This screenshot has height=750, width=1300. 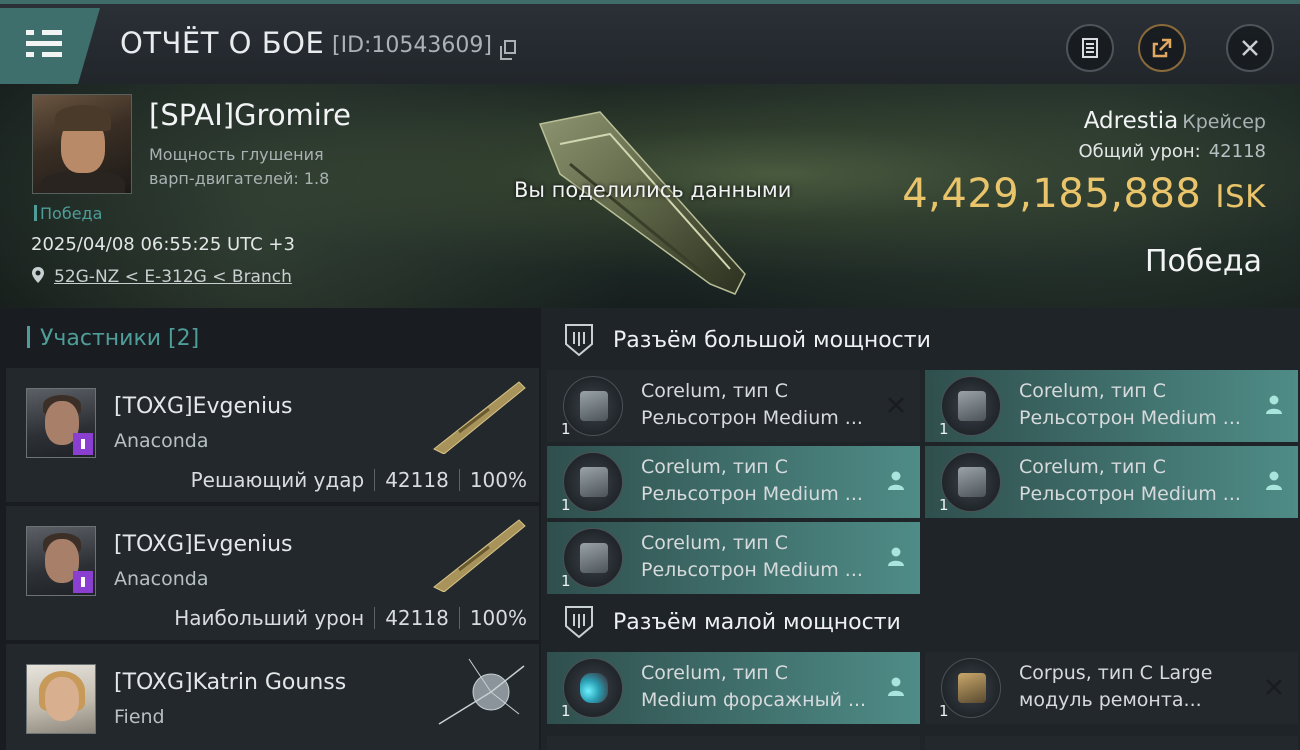 I want to click on victim-ship: Adrestia Крейсер, so click(x=1175, y=121).